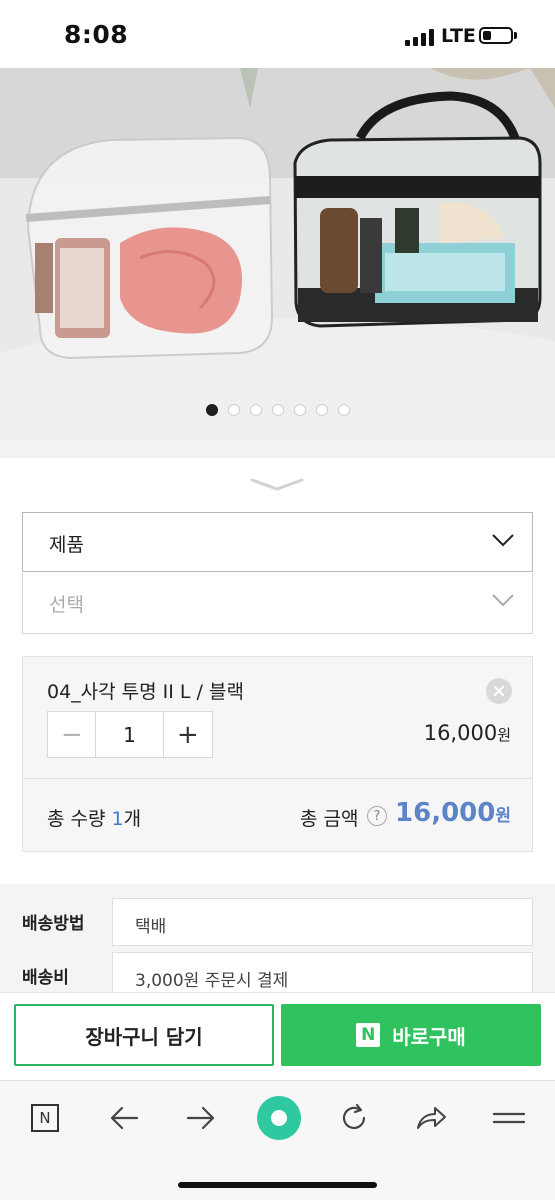  Describe the element at coordinates (503, 816) in the screenshot. I see `total-amount-currency: 원` at that location.